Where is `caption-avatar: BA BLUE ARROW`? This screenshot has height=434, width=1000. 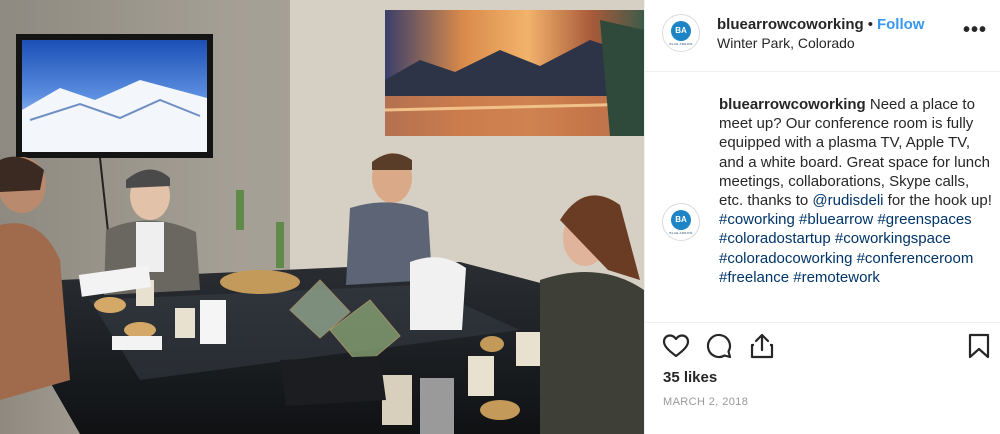
caption-avatar: BA BLUE ARROW is located at coordinates (681, 222).